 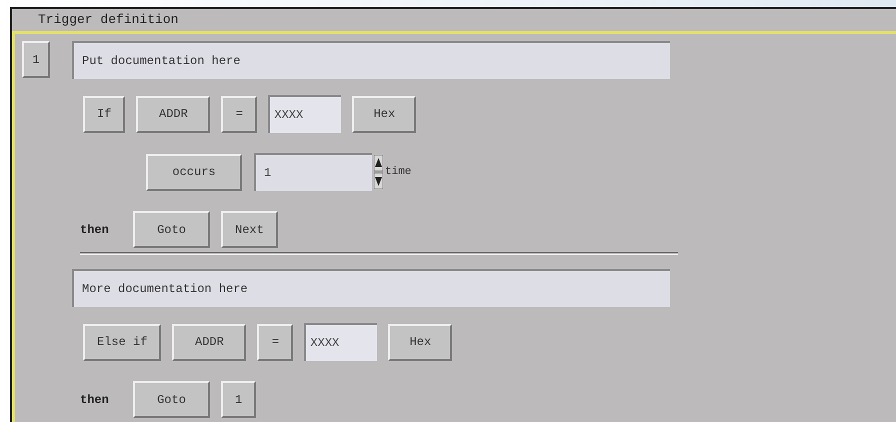 I want to click on documentation-field: Put documentation here, so click(x=371, y=60).